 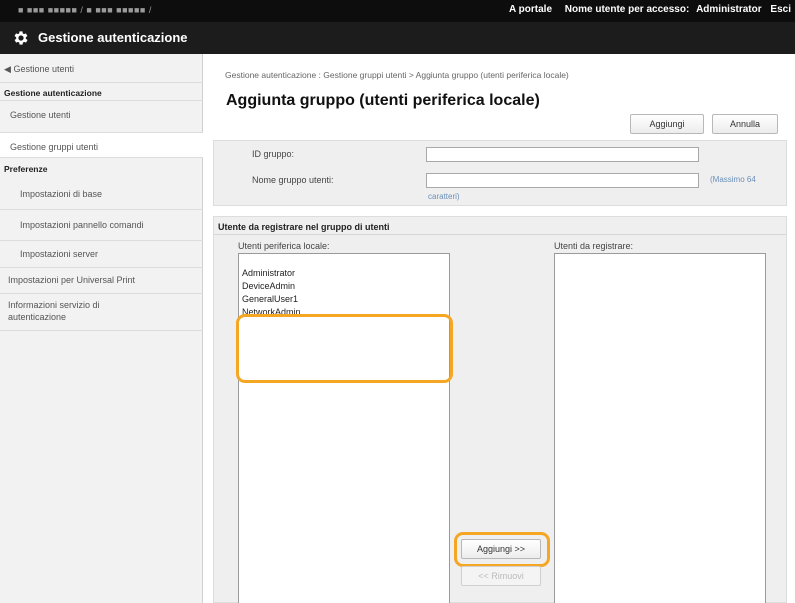 I want to click on back-arrow-icon: ◀, so click(x=7, y=69).